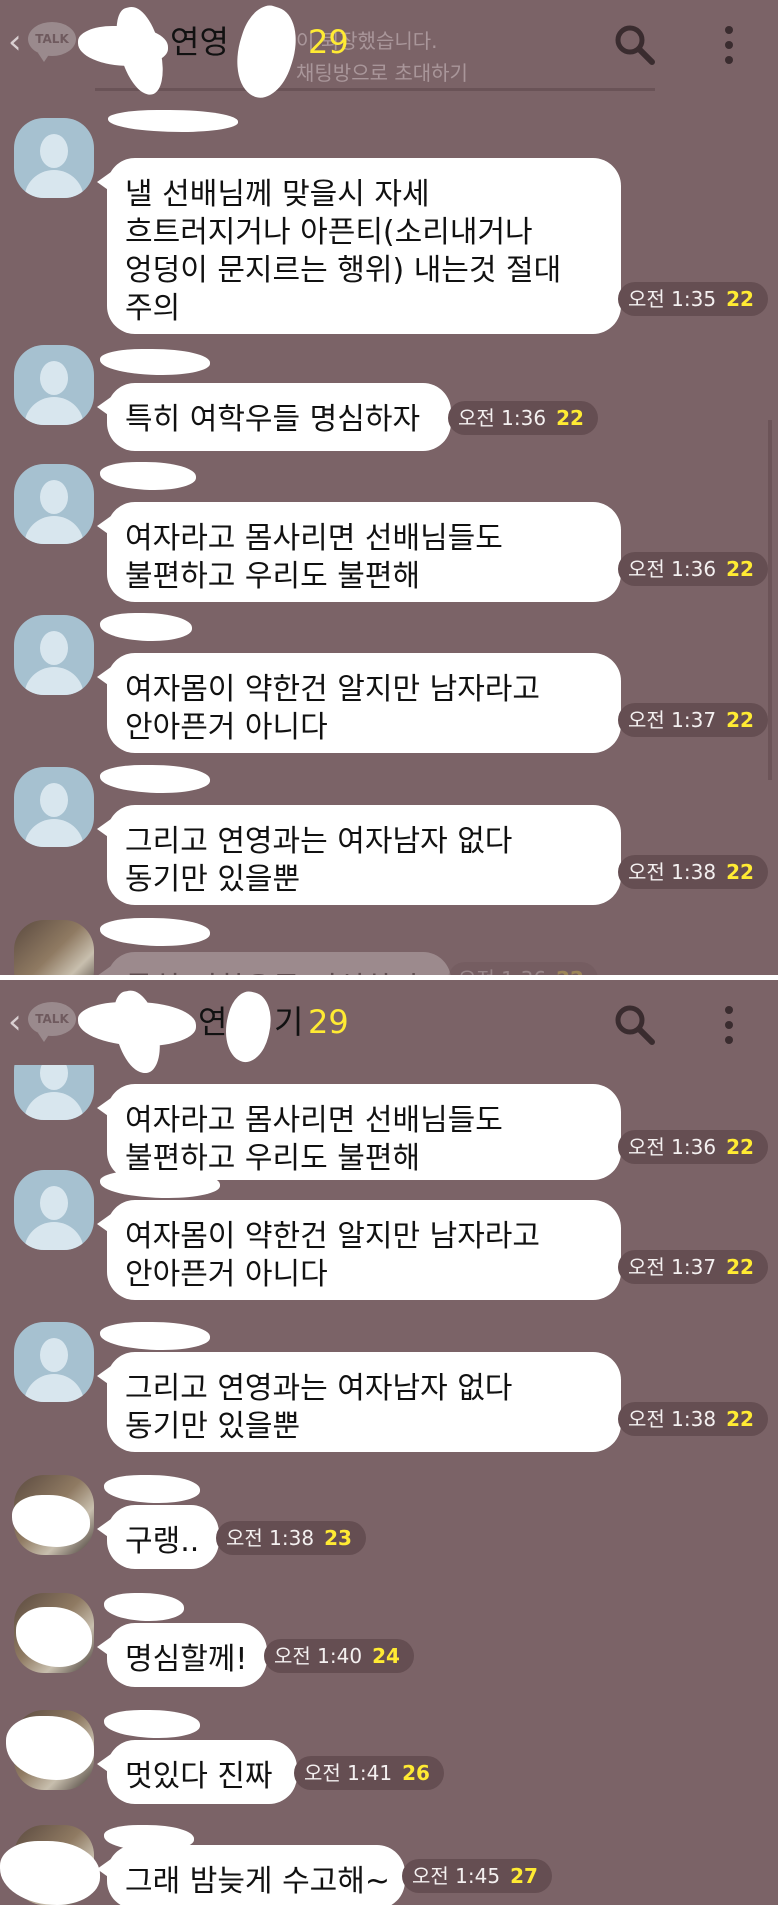 The width and height of the screenshot is (783, 1905). What do you see at coordinates (524, 1876) in the screenshot?
I see `unread-count: 27` at bounding box center [524, 1876].